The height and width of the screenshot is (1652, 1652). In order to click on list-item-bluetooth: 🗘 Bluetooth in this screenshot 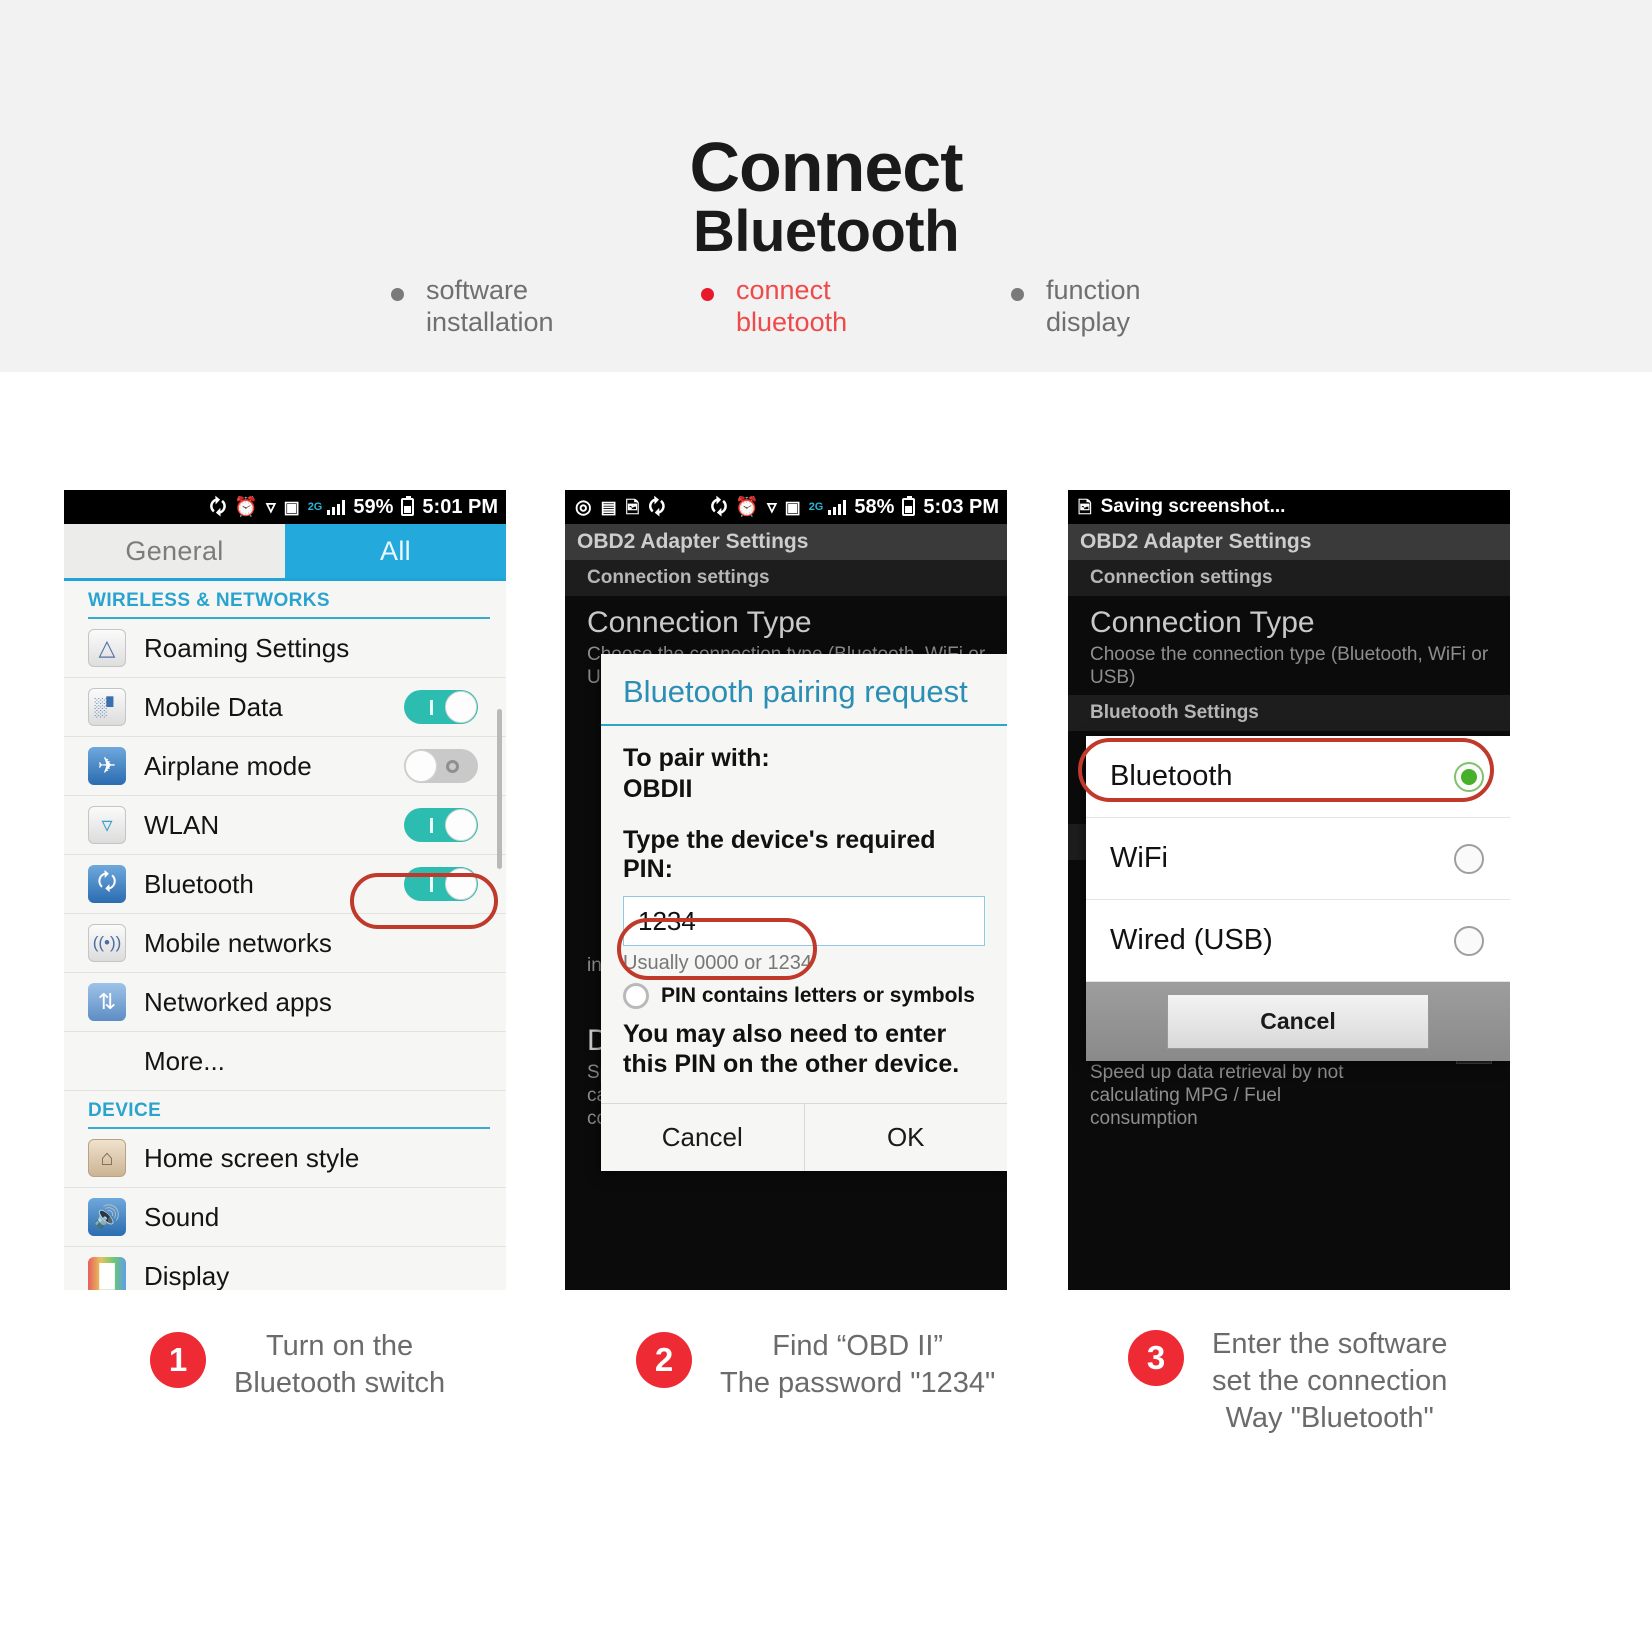, I will do `click(285, 884)`.